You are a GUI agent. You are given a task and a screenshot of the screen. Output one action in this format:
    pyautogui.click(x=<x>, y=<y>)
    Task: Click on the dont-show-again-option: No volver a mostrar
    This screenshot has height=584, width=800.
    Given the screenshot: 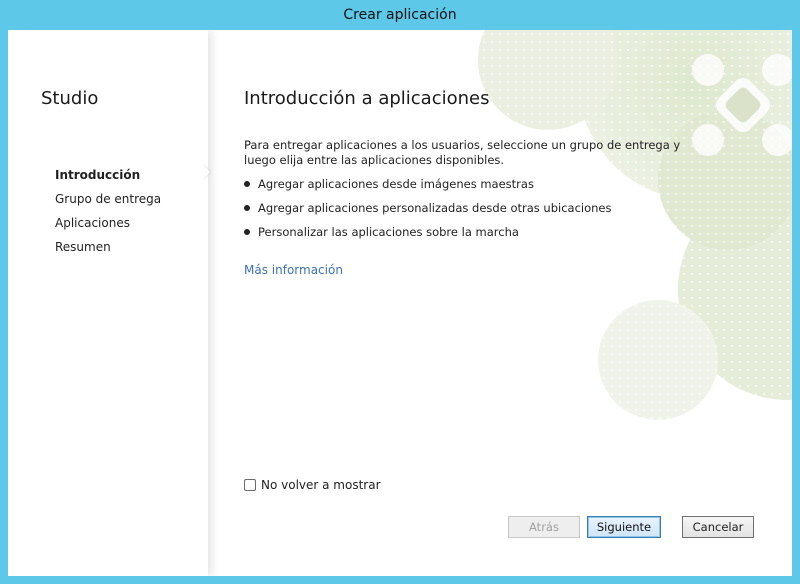 What is the action you would take?
    pyautogui.click(x=312, y=485)
    